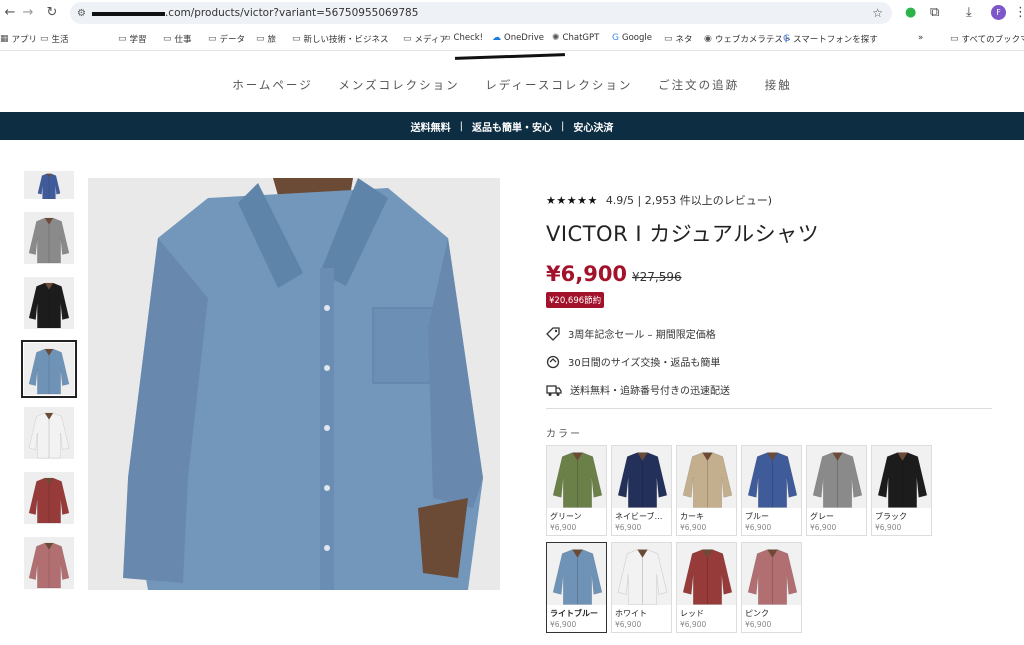 The height and width of the screenshot is (645, 1024). Describe the element at coordinates (641, 490) in the screenshot. I see `color-swatch: ネイビーブ… ¥6,900` at that location.